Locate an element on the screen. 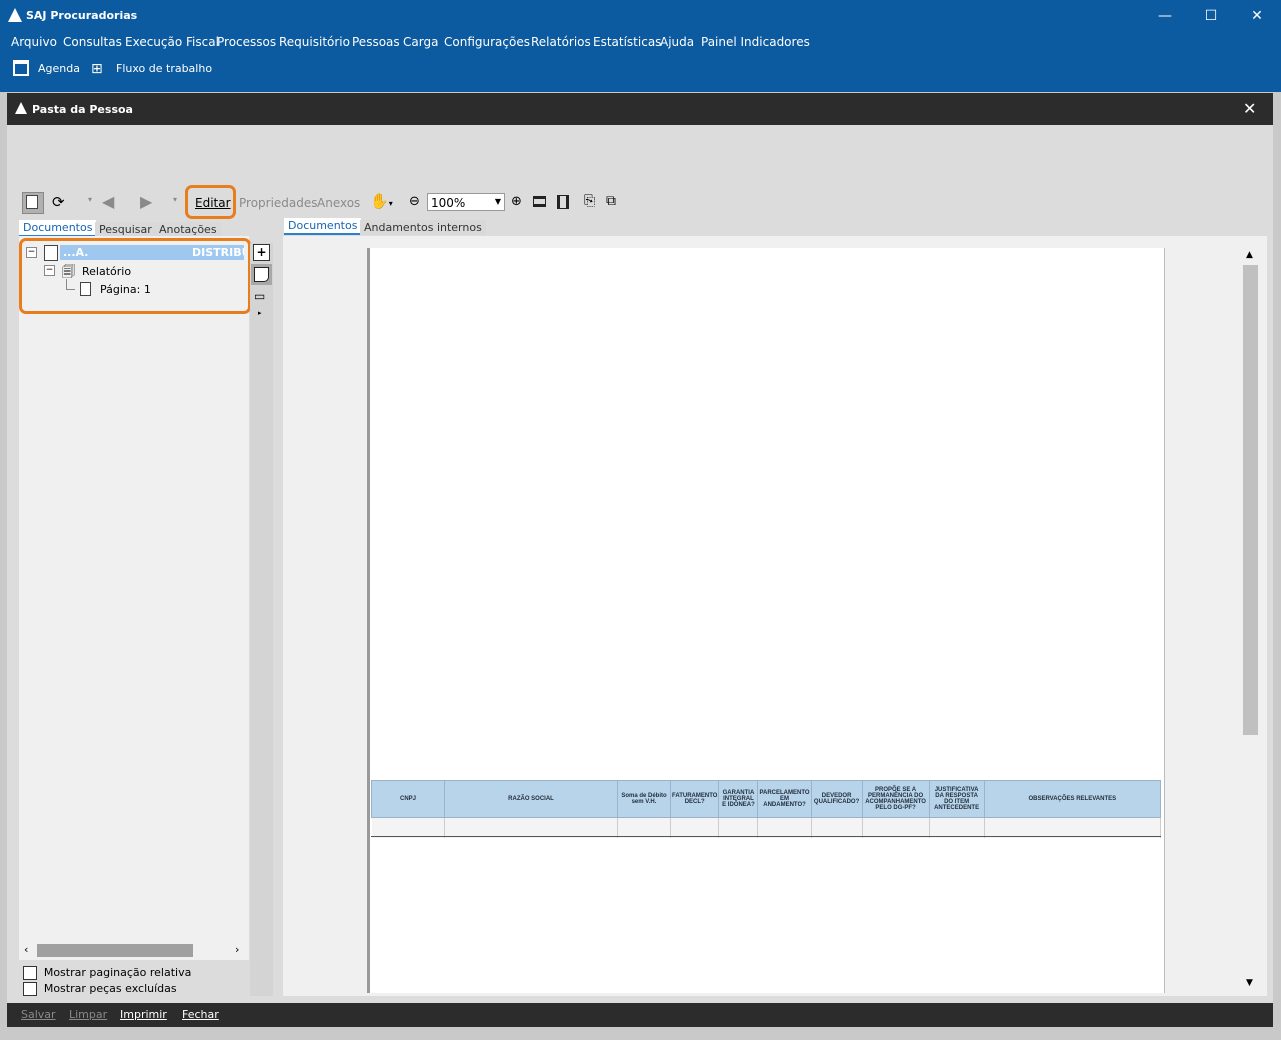 The height and width of the screenshot is (1040, 1281). list-view-icon: ▭ is located at coordinates (259, 296).